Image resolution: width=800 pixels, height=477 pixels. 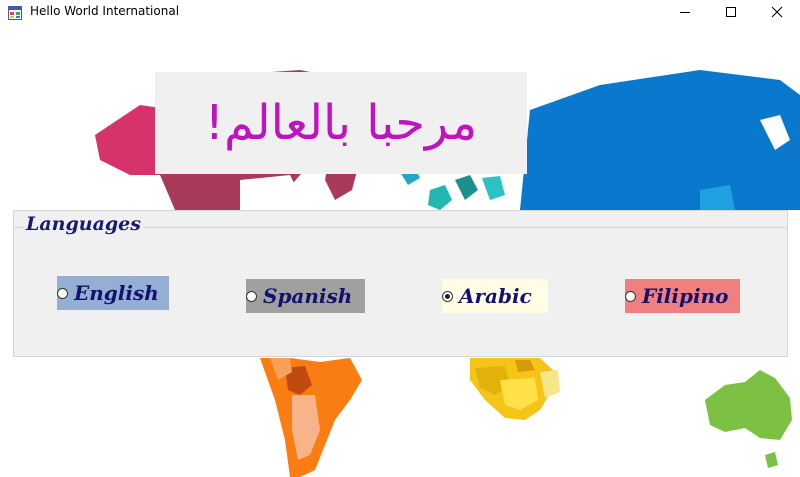 I want to click on radio-filipino: Filipino, so click(x=682, y=296).